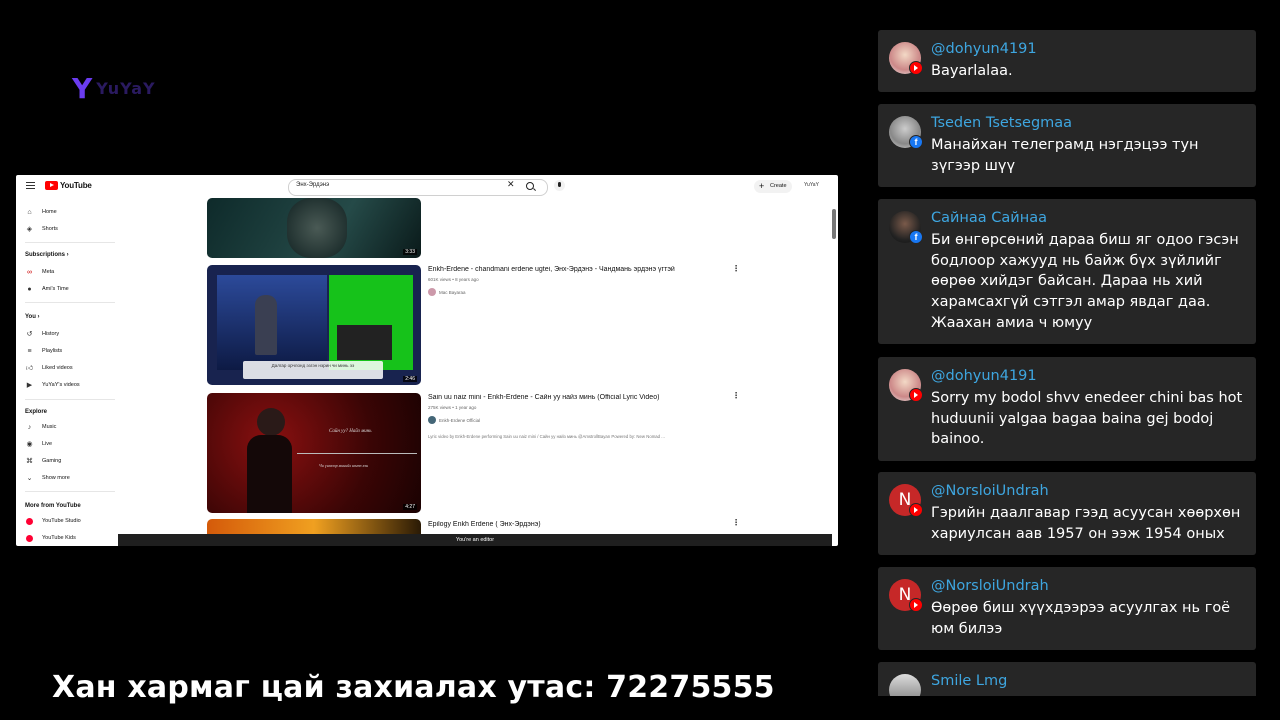  I want to click on logo-mark: Y, so click(82, 88).